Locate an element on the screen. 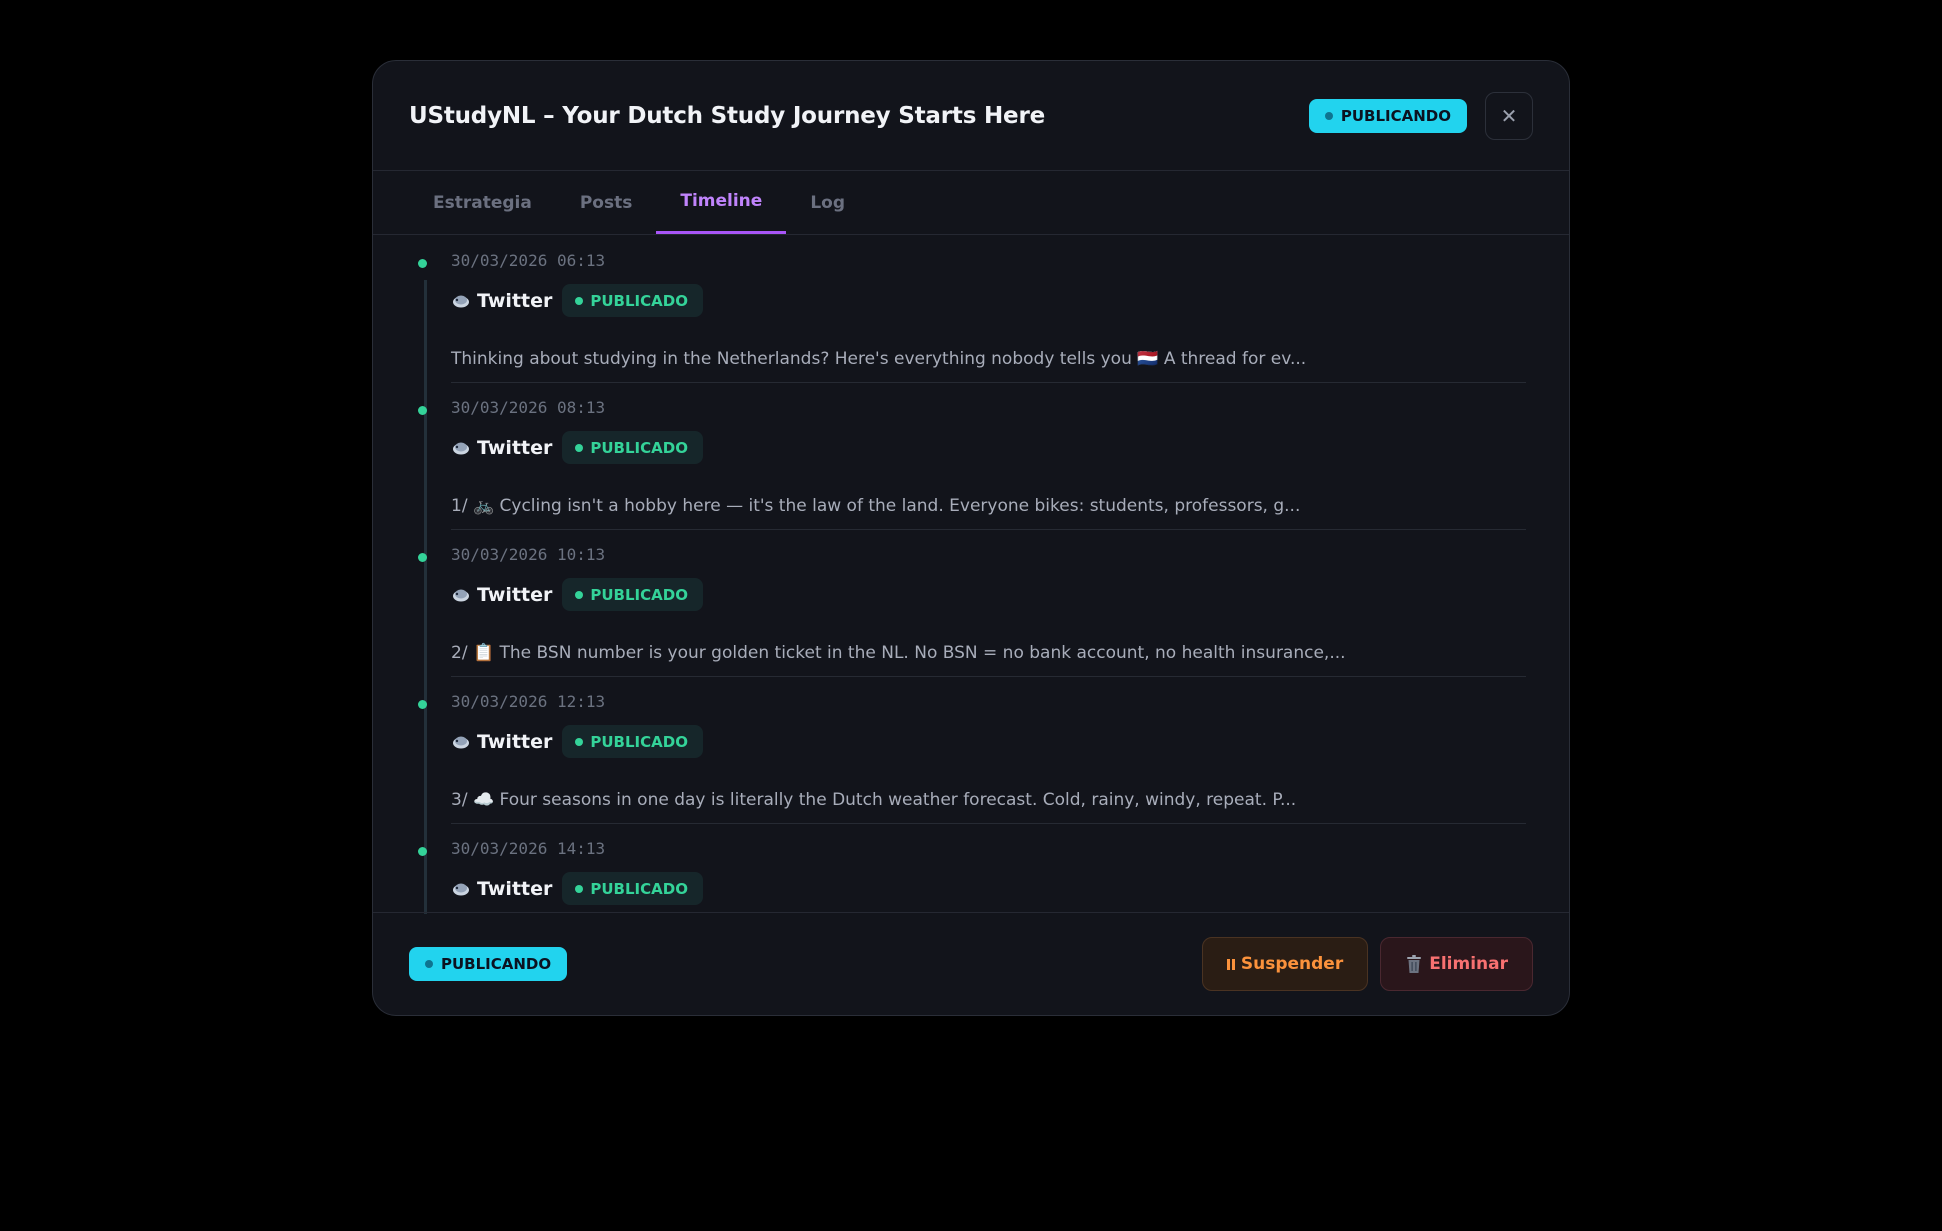 The height and width of the screenshot is (1231, 1942). tab-estrategia: Estrategia is located at coordinates (482, 202).